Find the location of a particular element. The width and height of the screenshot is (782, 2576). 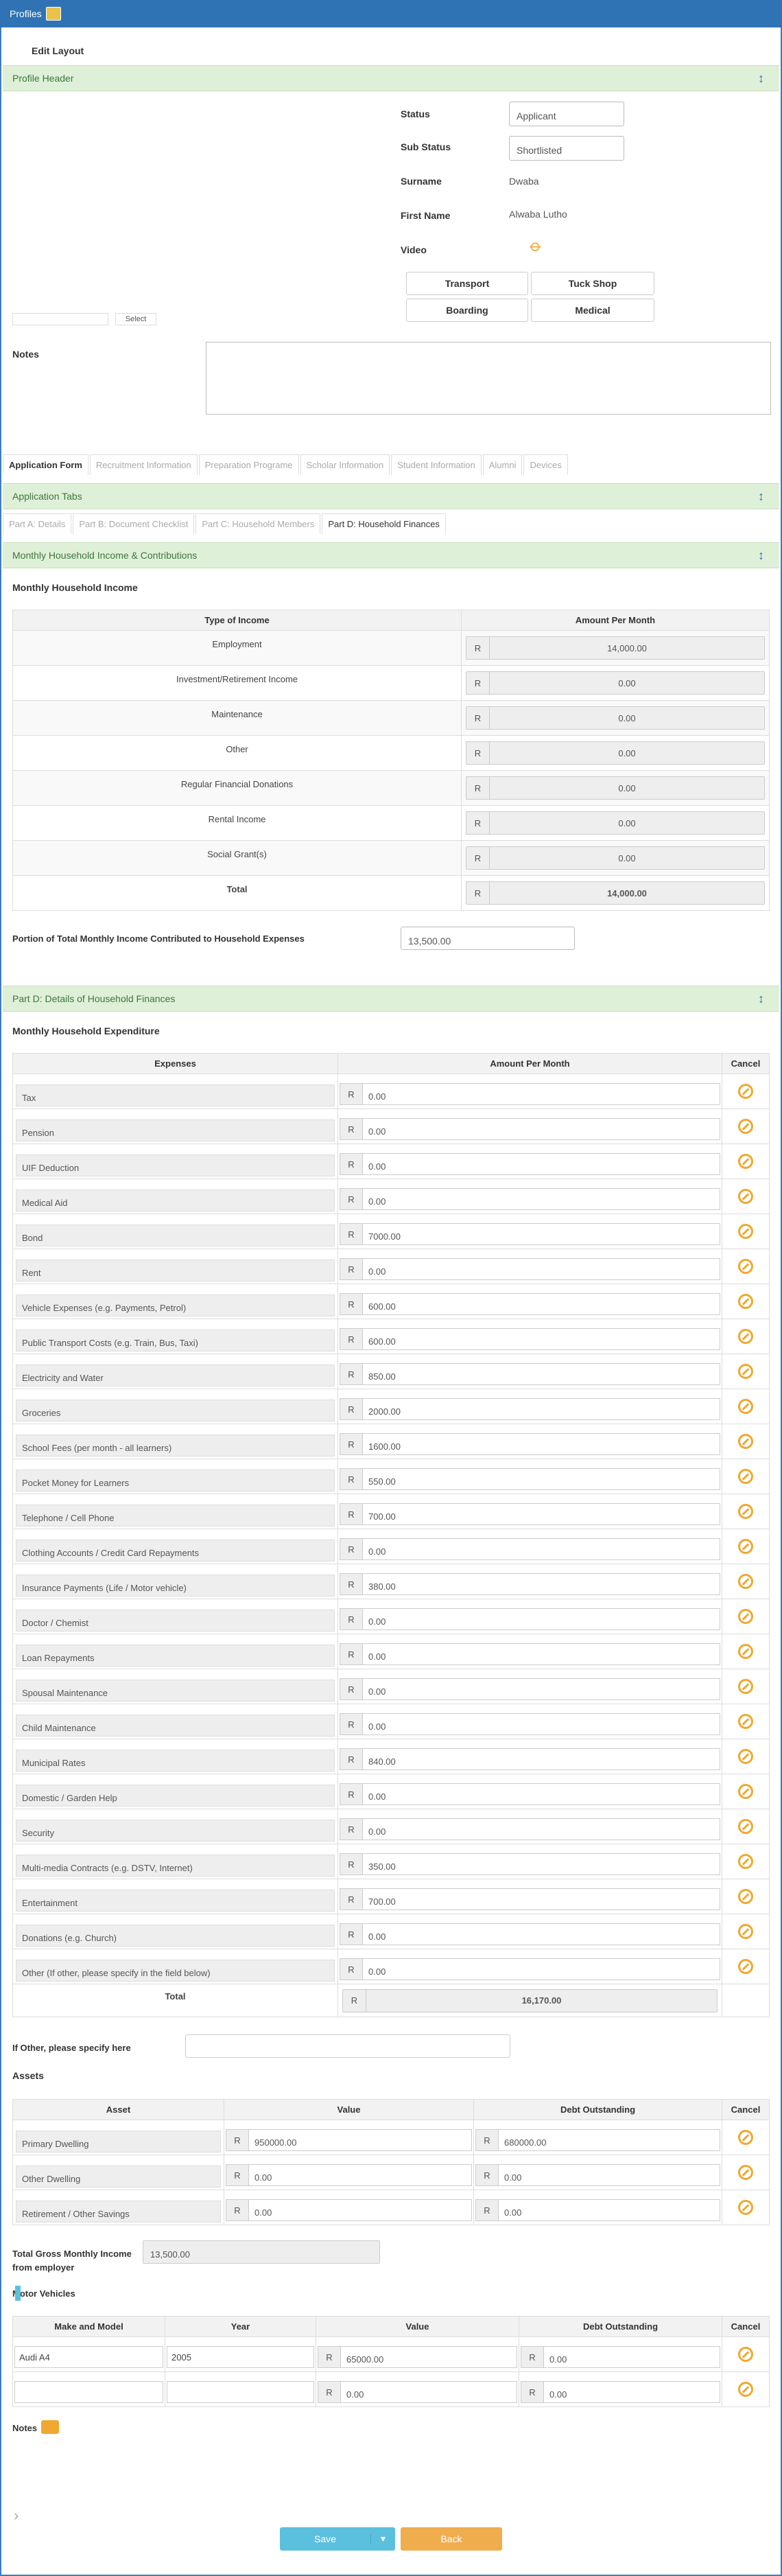

vehicle-make-input: Audi A4 is located at coordinates (88, 2357).